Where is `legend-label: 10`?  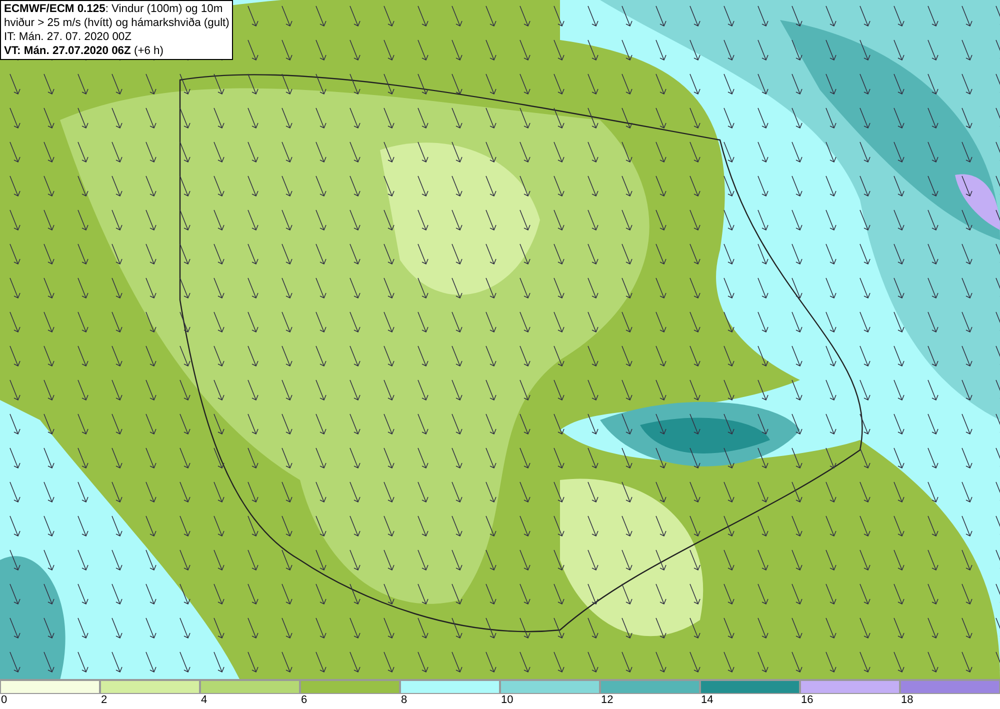
legend-label: 10 is located at coordinates (507, 701).